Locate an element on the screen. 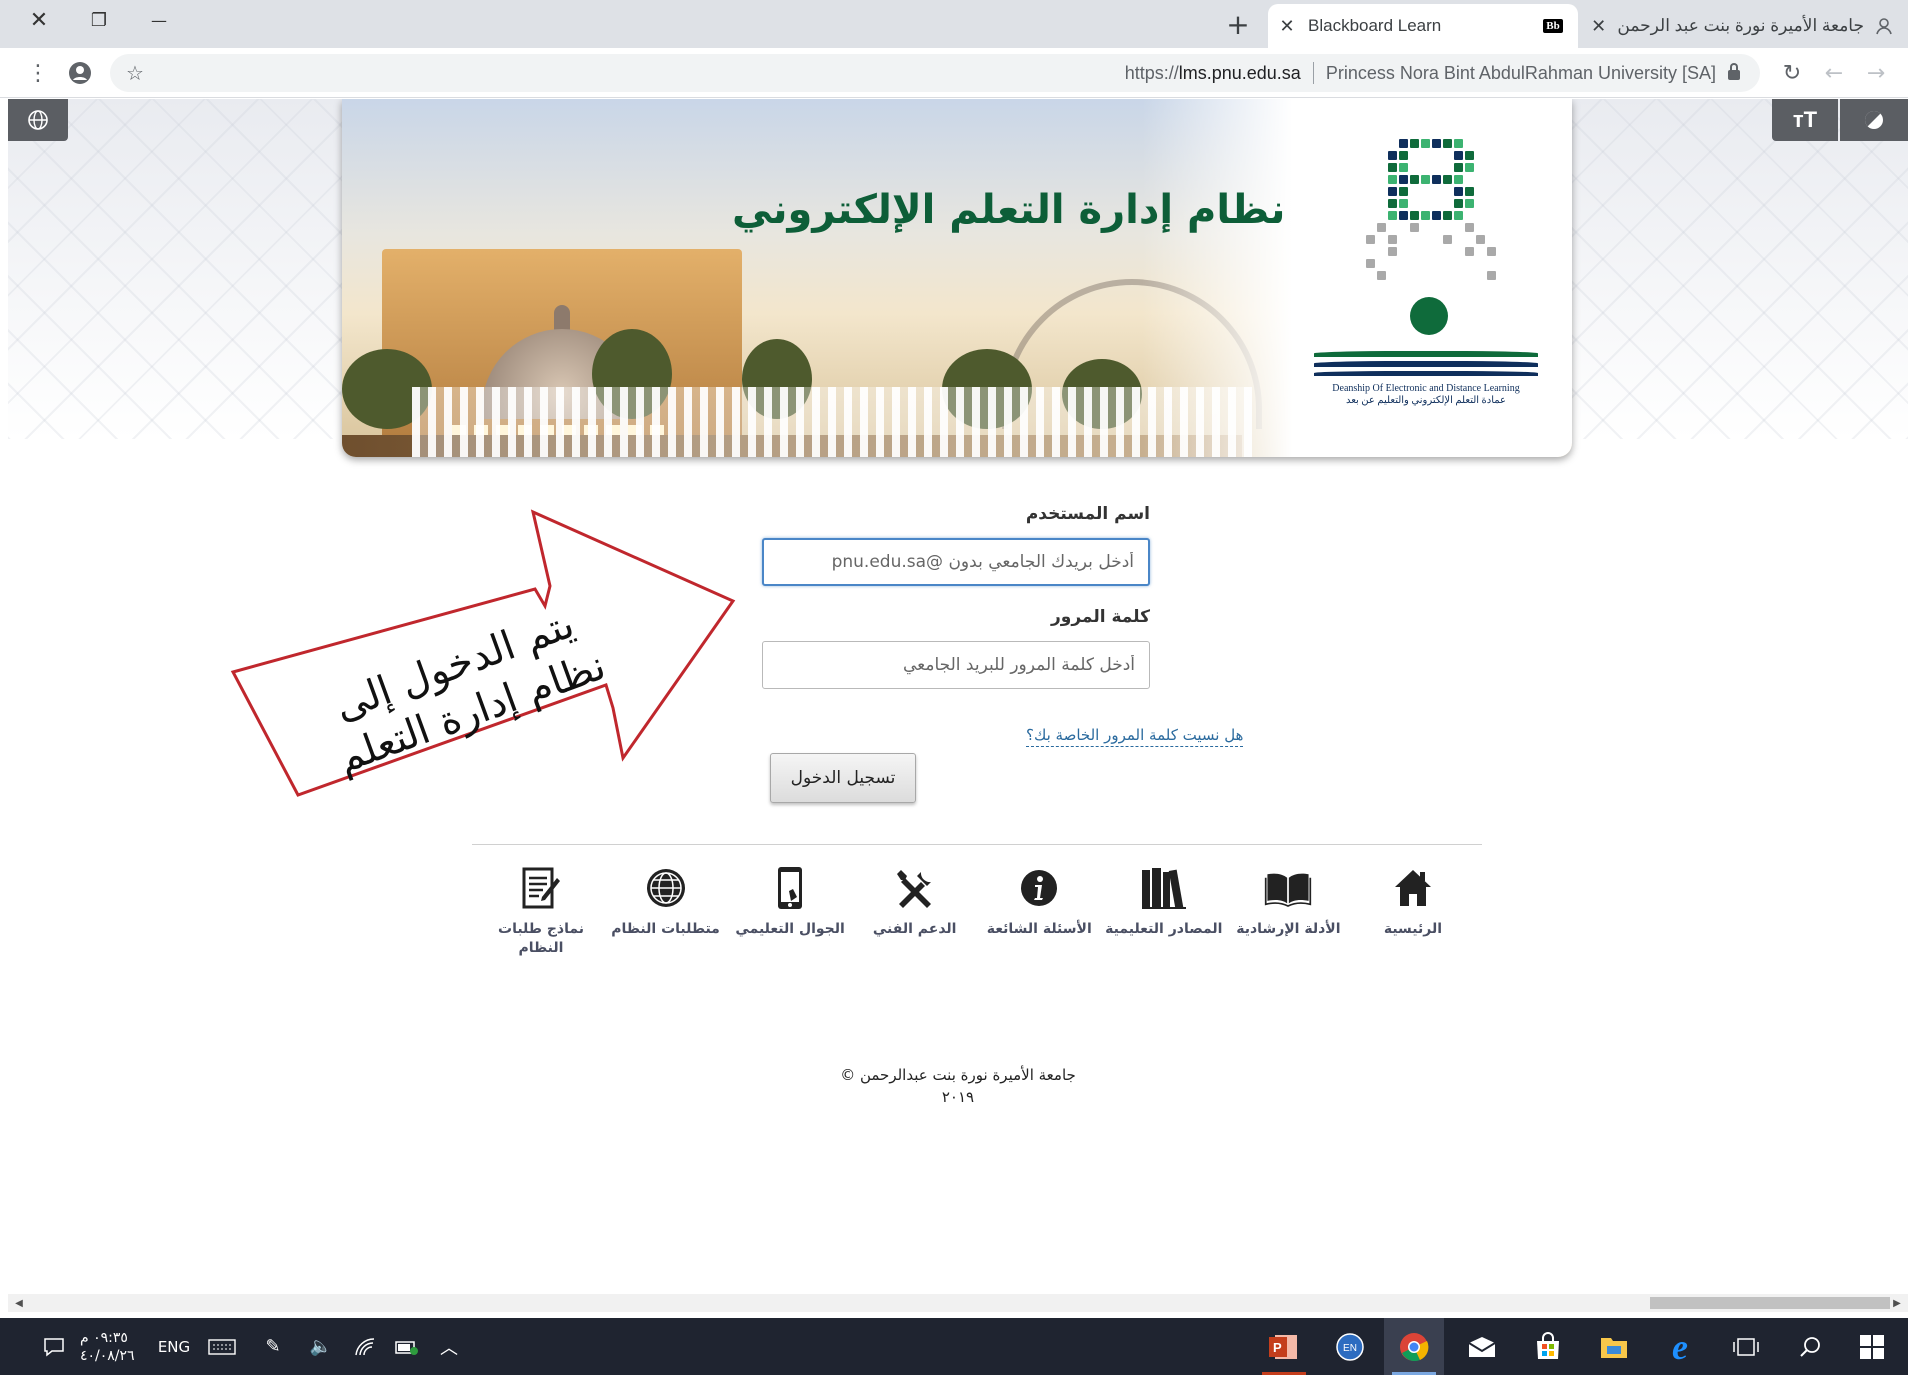 This screenshot has height=1375, width=1908. home-icon is located at coordinates (1413, 888).